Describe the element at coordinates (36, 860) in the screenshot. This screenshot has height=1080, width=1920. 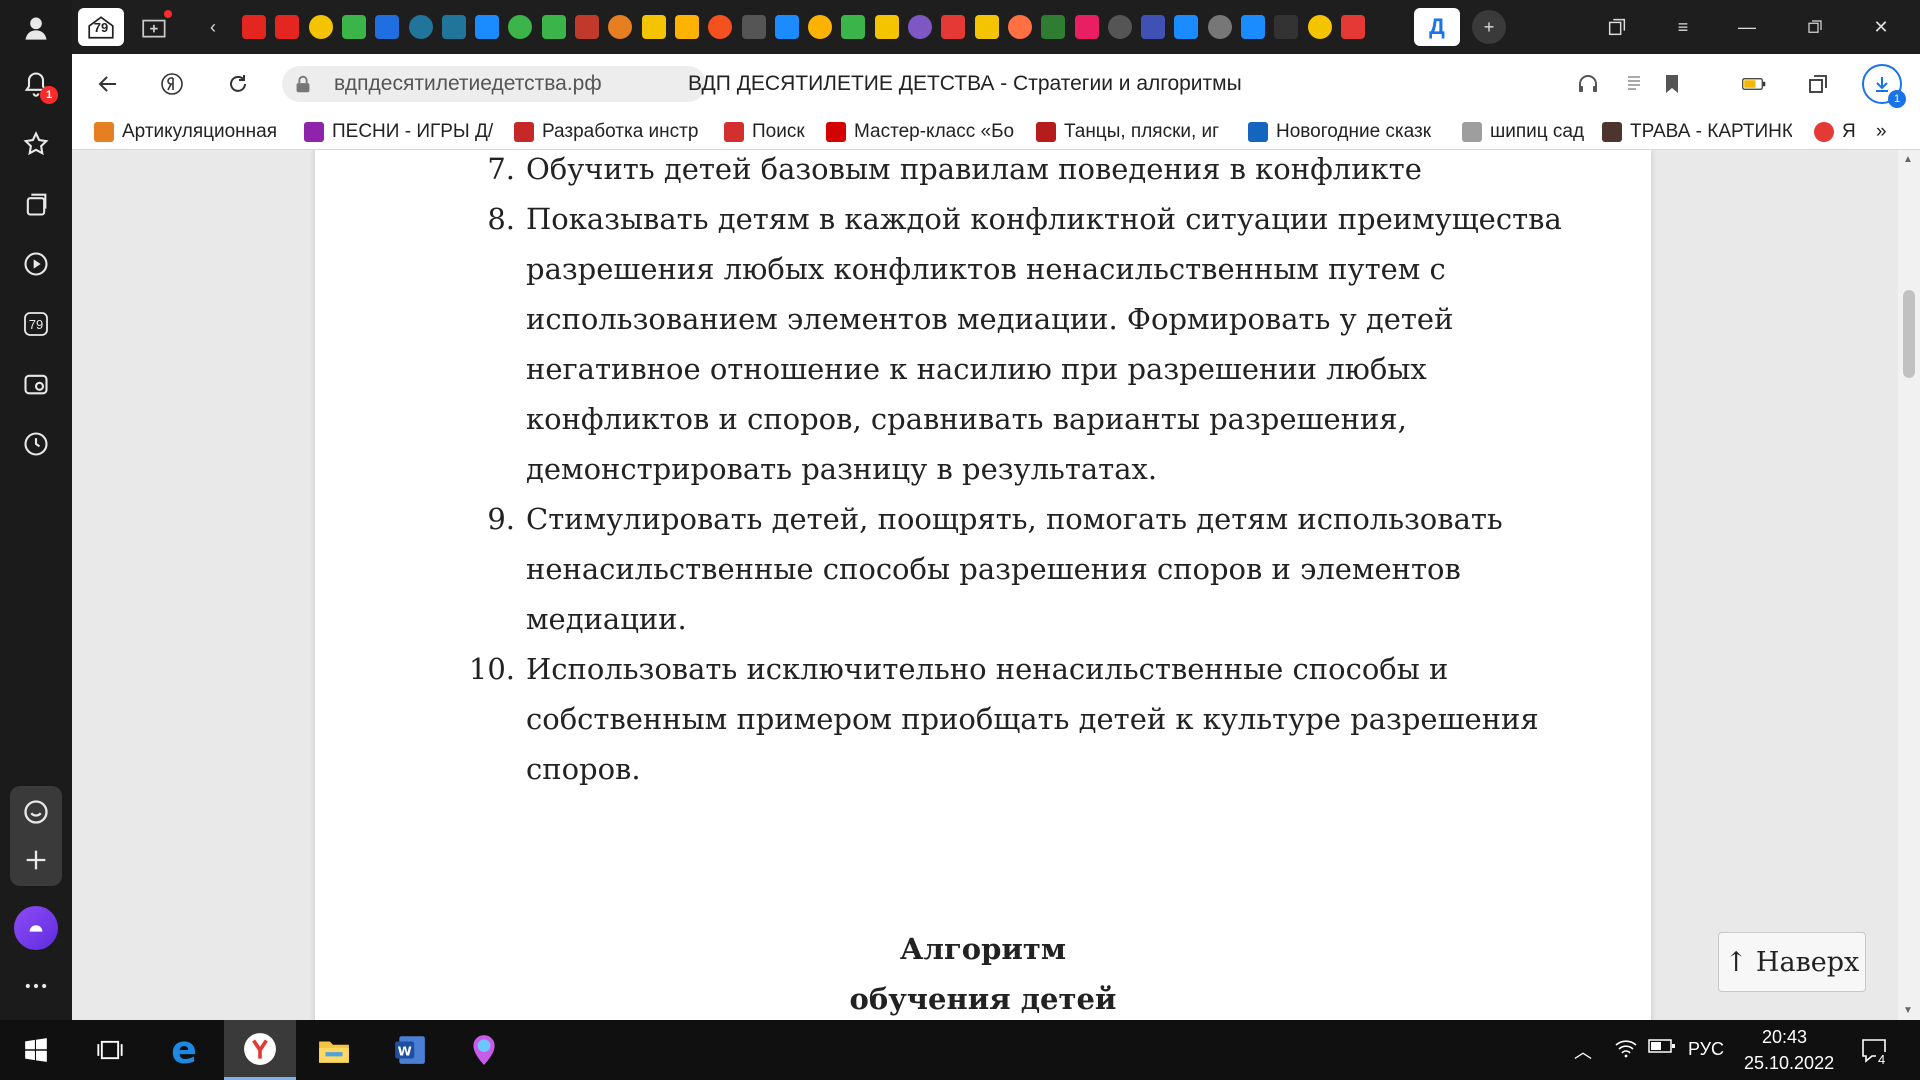
I see `add-panel-plus-icon` at that location.